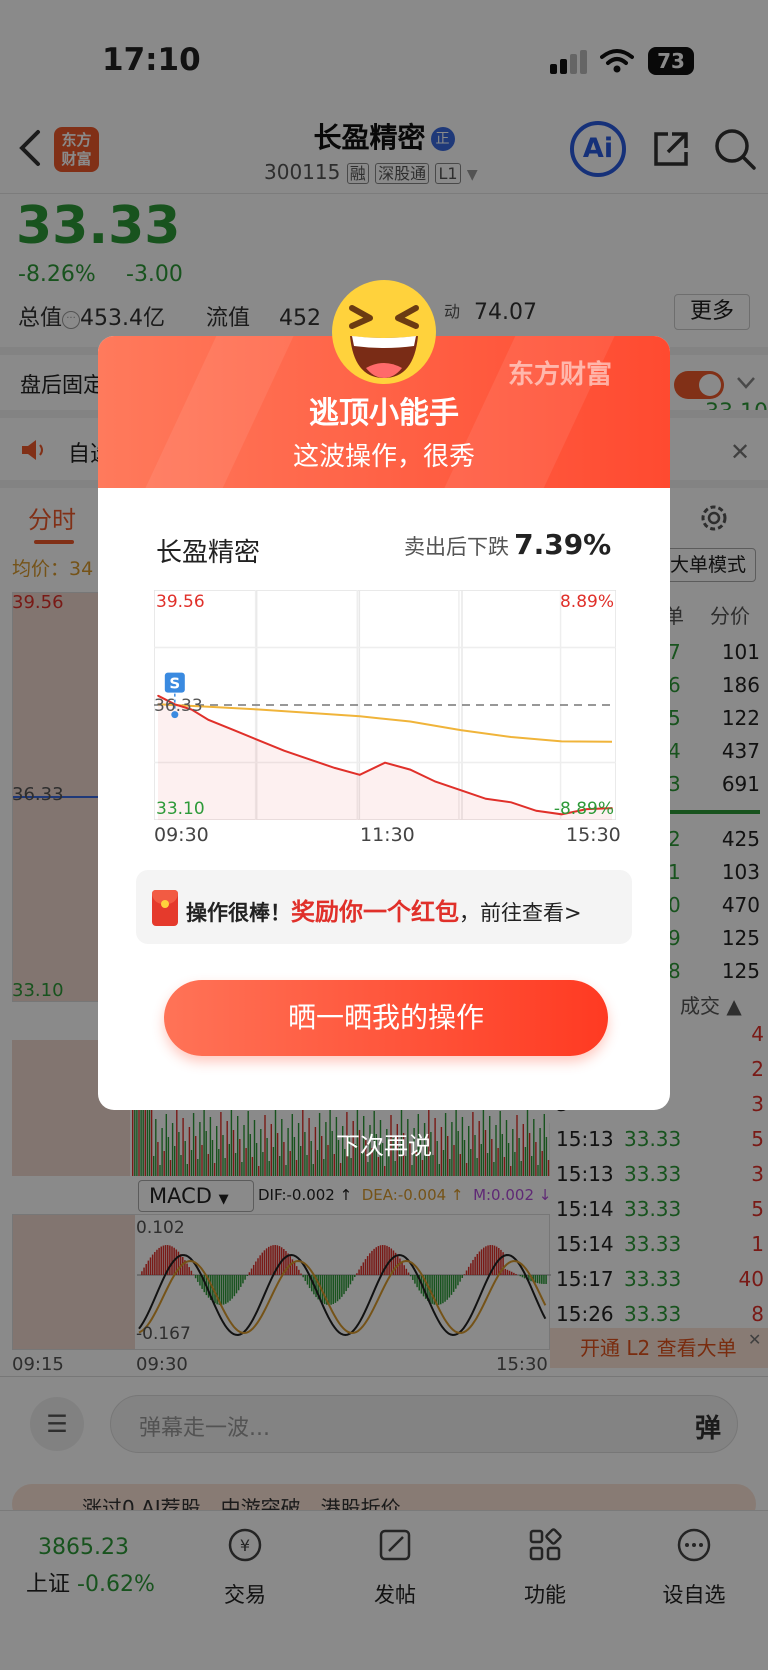  I want to click on reward-banner: 操作很棒！奖励你一个红包，前往查看>, so click(384, 907).